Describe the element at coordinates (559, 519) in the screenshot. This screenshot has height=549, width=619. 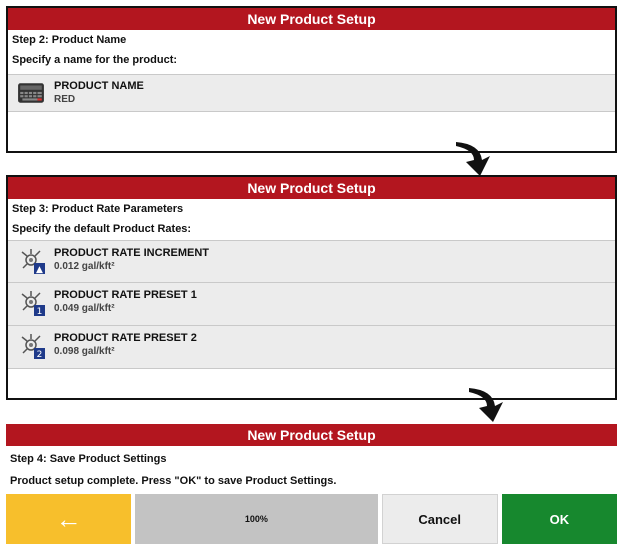
I see `ok-button: OK` at that location.